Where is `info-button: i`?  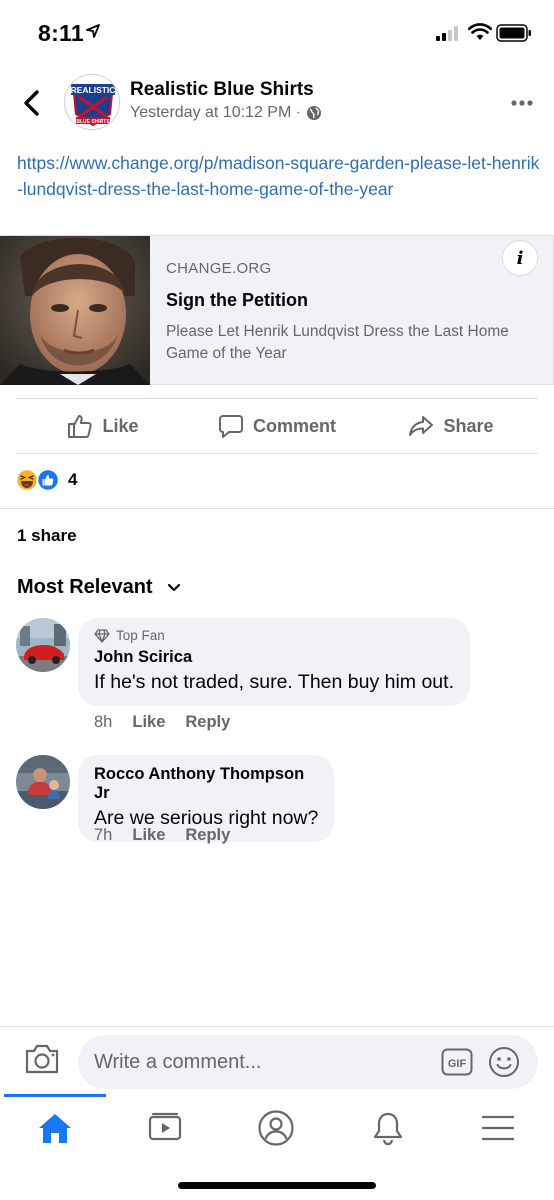 info-button: i is located at coordinates (520, 258).